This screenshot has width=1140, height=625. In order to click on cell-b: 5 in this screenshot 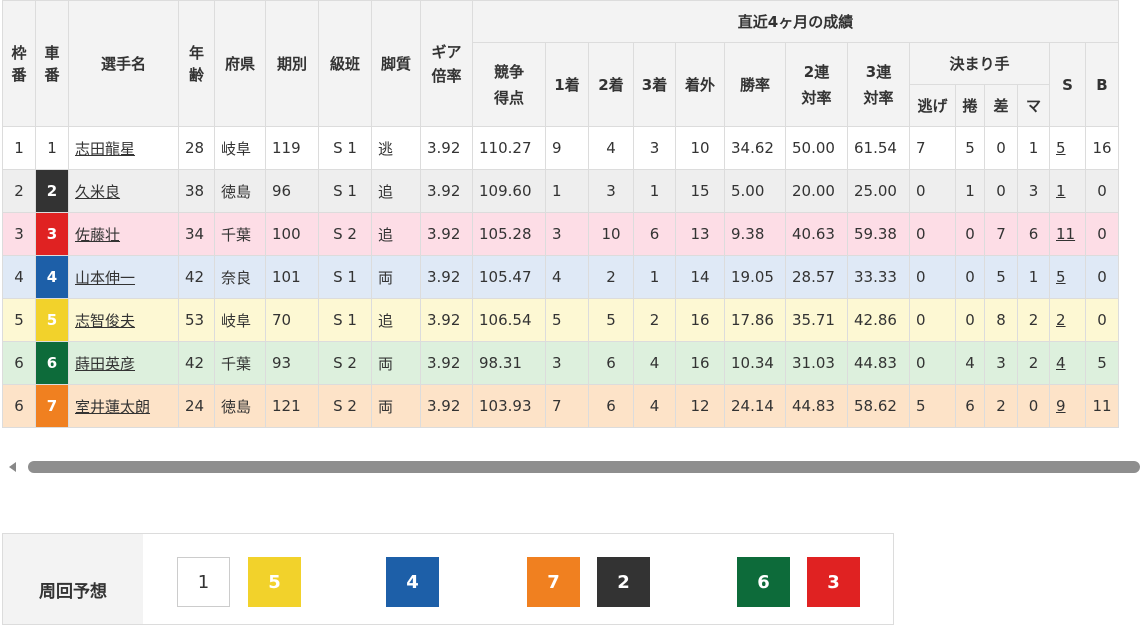, I will do `click(1102, 363)`.